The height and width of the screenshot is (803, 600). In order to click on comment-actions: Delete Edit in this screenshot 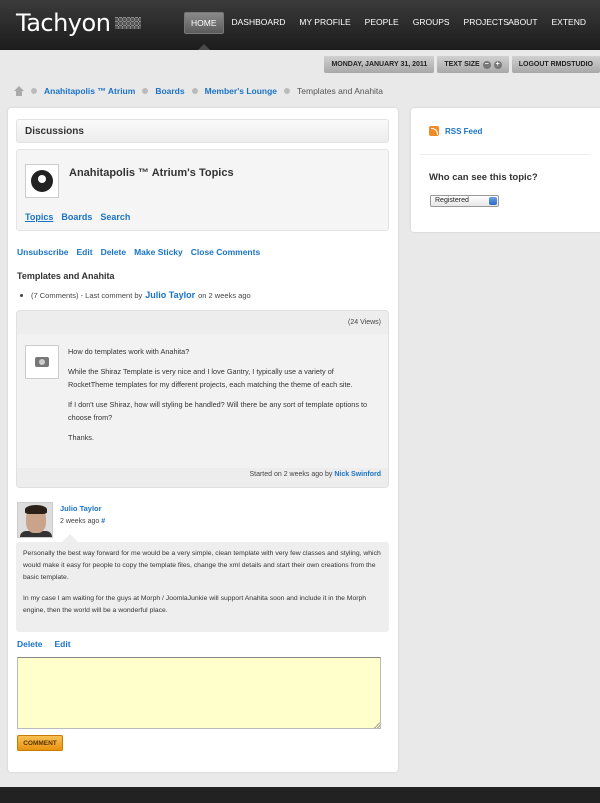, I will do `click(44, 644)`.